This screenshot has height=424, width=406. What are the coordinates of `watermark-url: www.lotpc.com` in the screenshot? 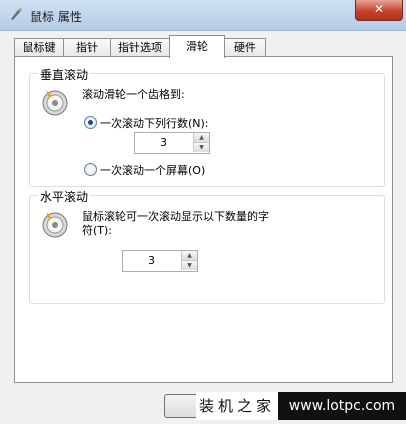 It's located at (342, 406).